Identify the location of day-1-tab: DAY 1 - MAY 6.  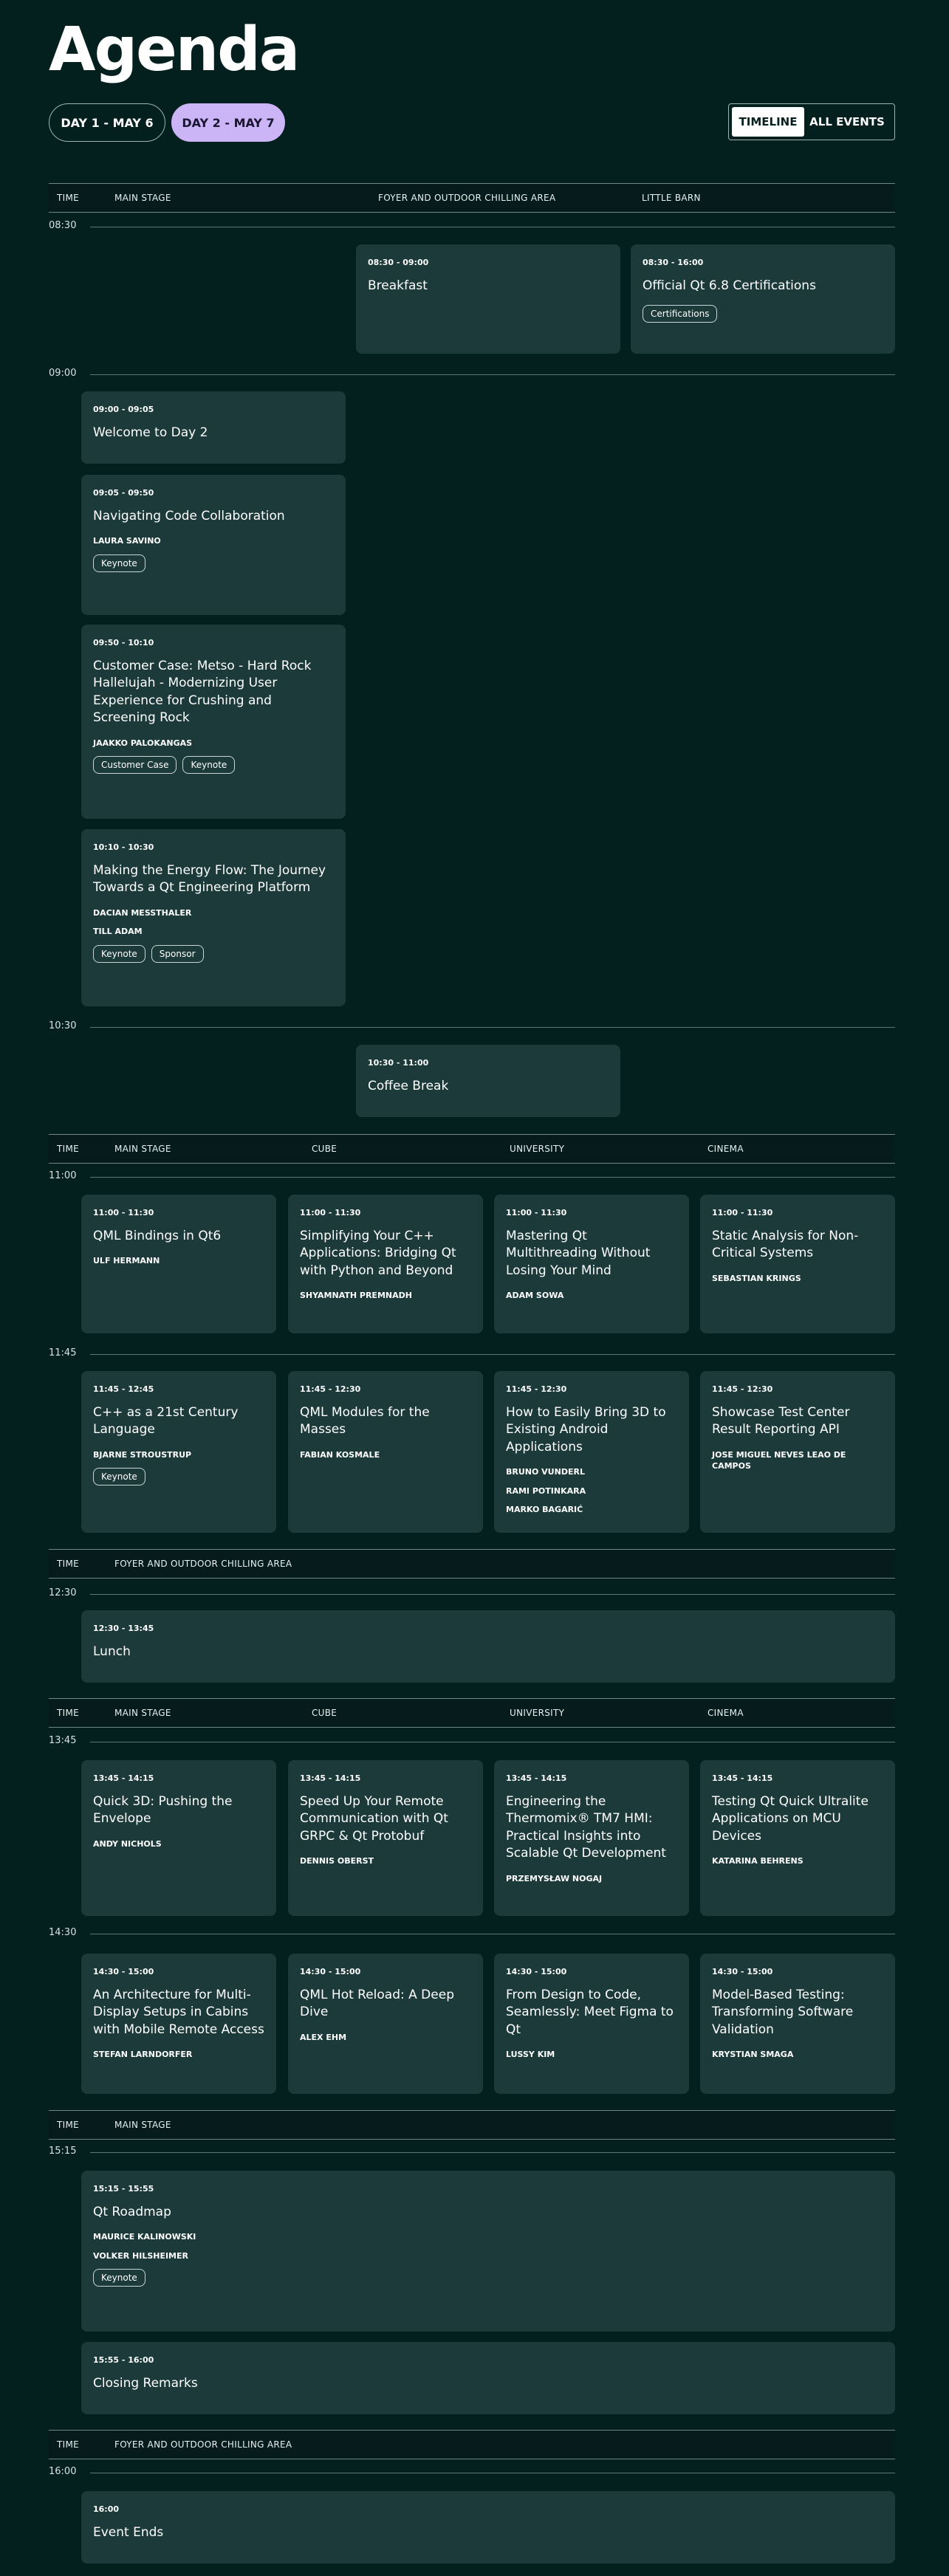
(107, 123).